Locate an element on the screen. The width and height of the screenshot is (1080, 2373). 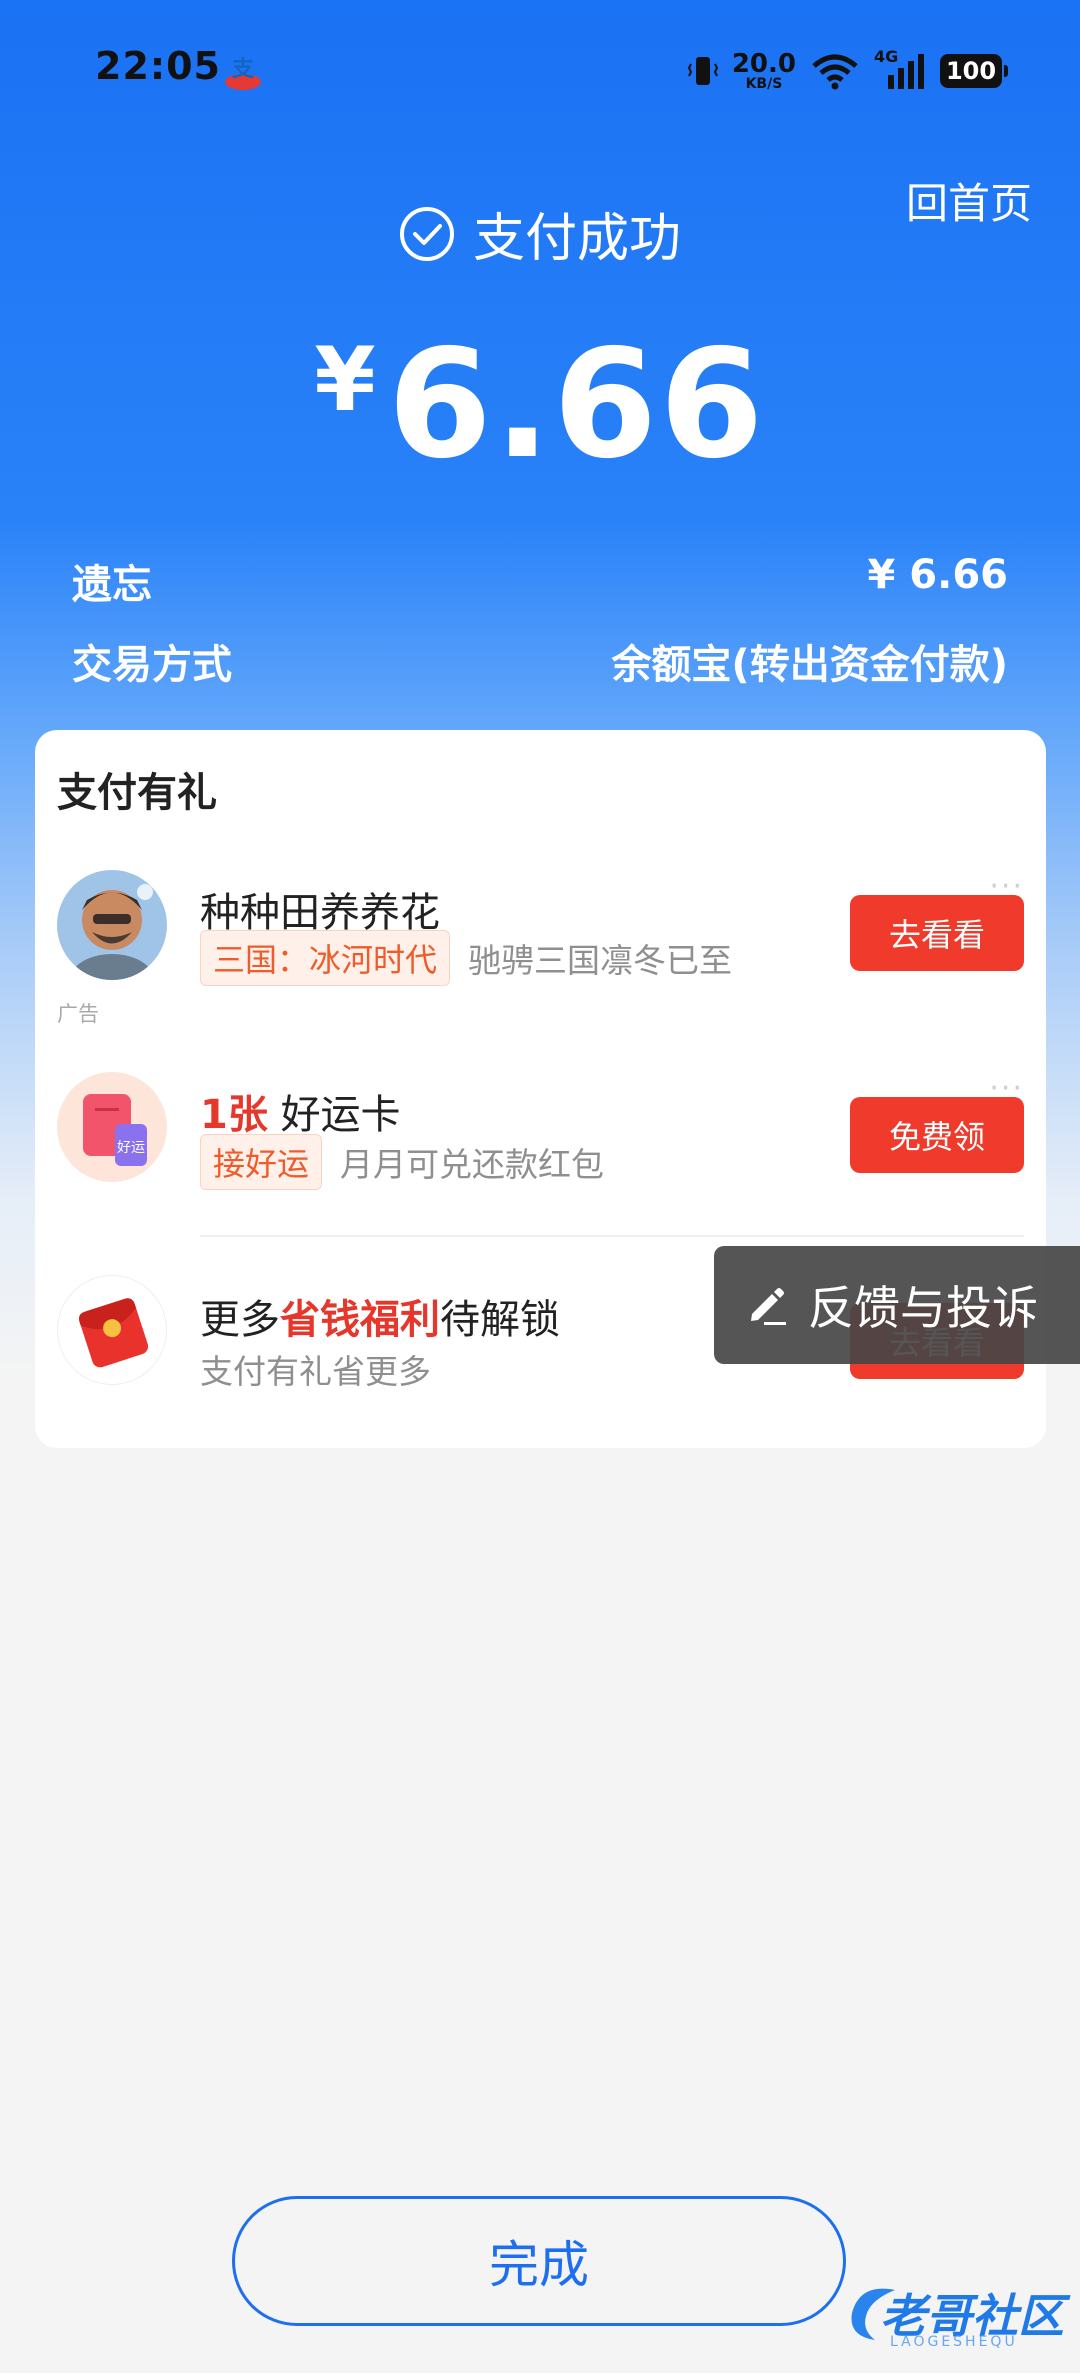
feedback-label: 反馈与投诉 is located at coordinates (923, 1308).